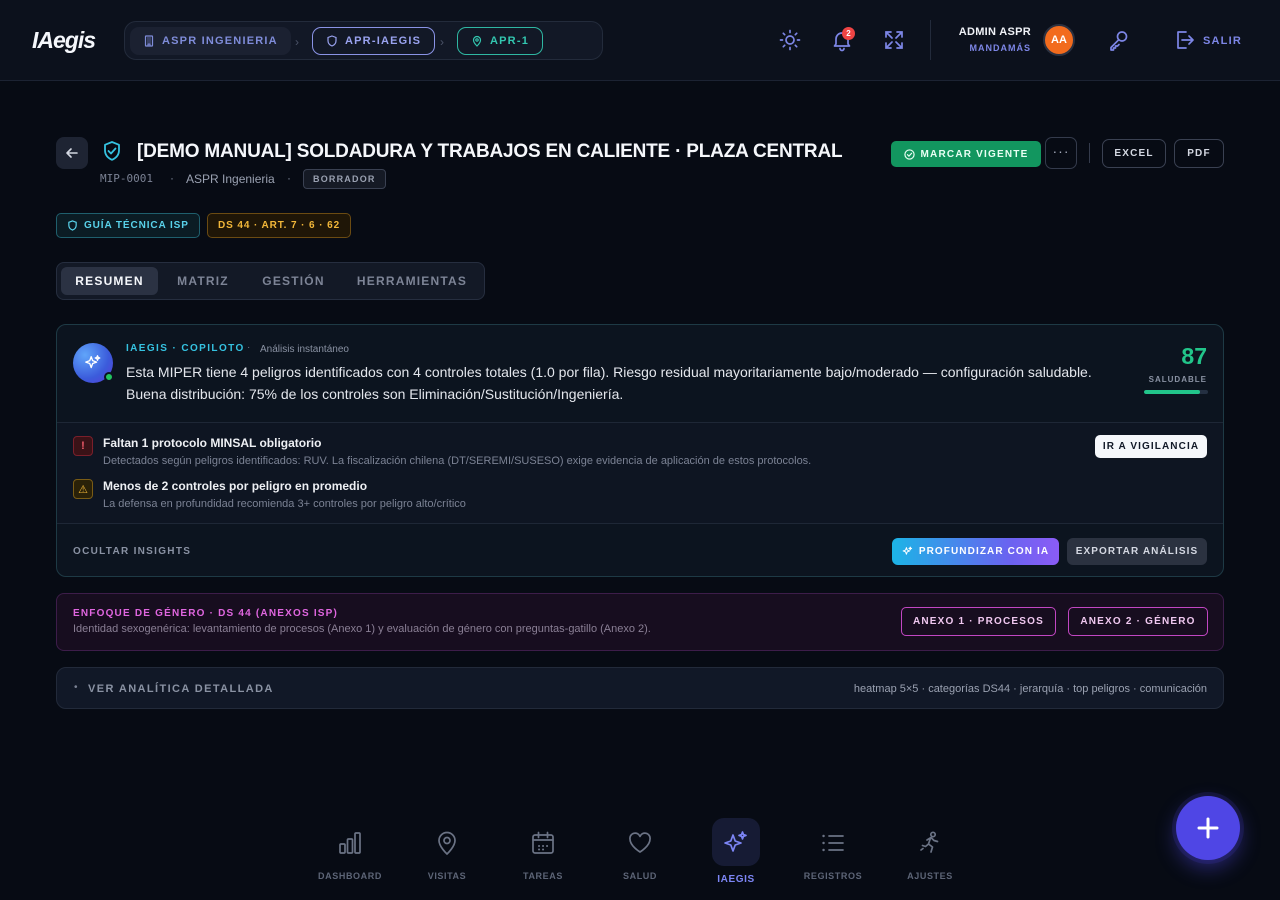  I want to click on nav-ajustes: AJUSTES, so click(930, 853).